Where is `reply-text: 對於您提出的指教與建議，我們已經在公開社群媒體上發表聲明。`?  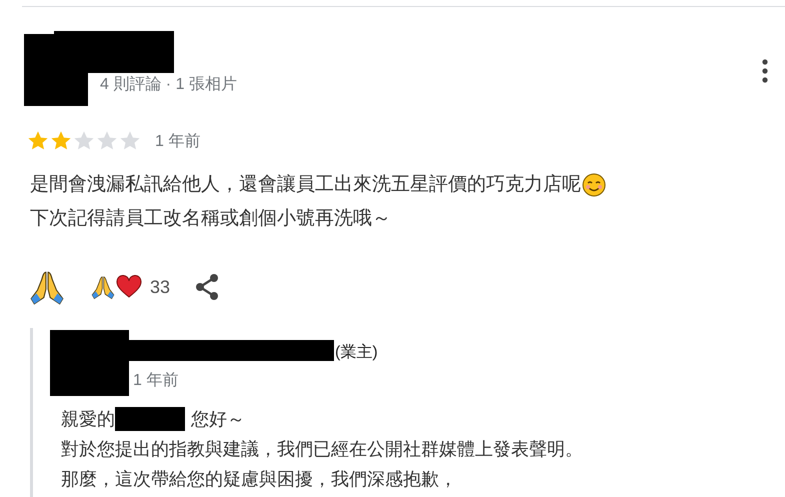
reply-text: 對於您提出的指教與建議，我們已經在公開社群媒體上發表聲明。 is located at coordinates (322, 449).